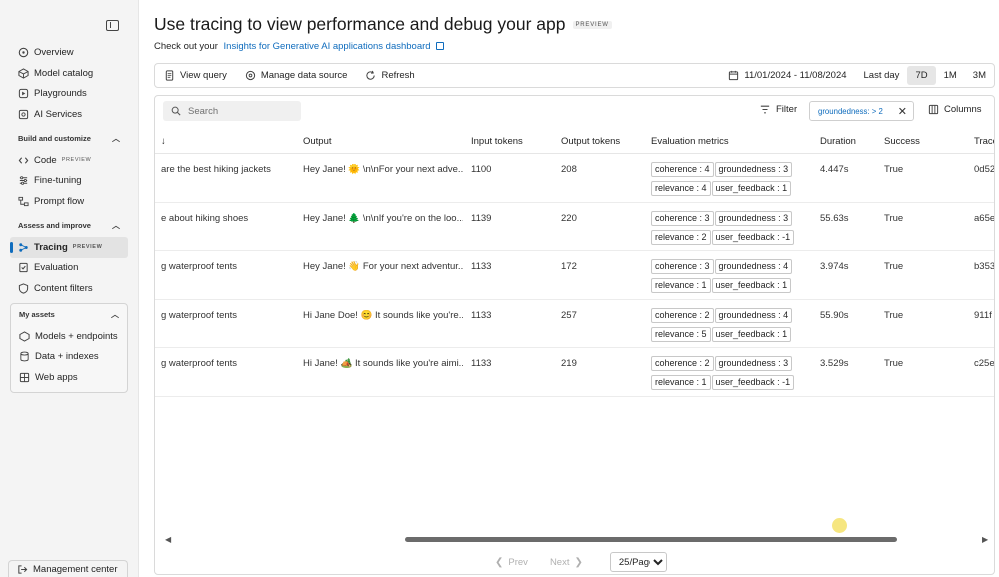  What do you see at coordinates (984, 218) in the screenshot?
I see `cell-trace: a65e` at bounding box center [984, 218].